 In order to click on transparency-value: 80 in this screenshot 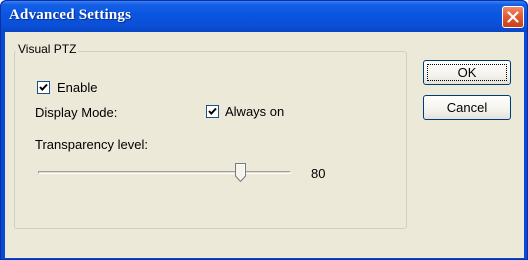, I will do `click(318, 173)`.